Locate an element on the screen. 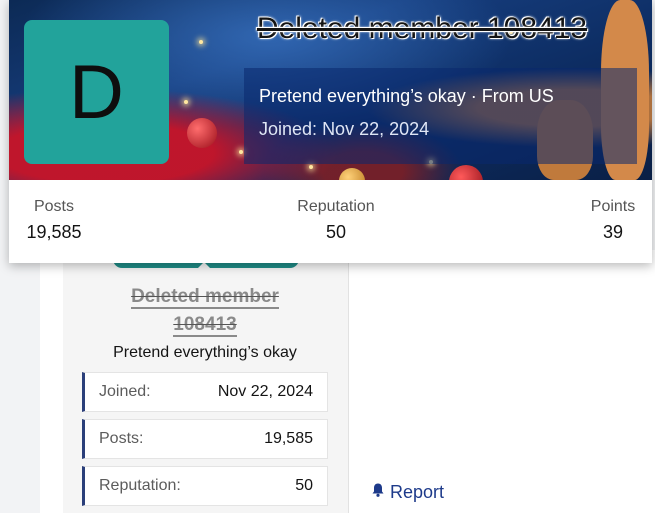  stat-label: Reputation is located at coordinates (336, 206).